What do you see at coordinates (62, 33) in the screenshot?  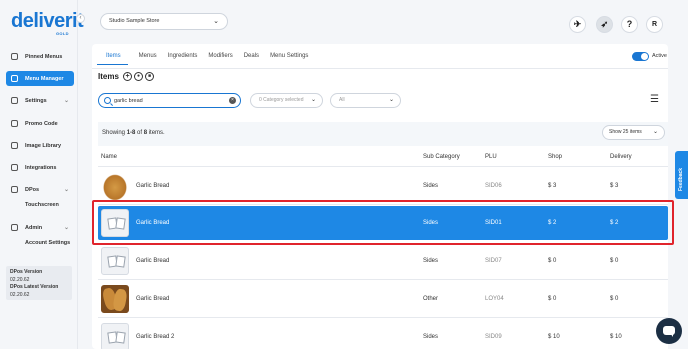 I see `brand-sub: GOLD` at bounding box center [62, 33].